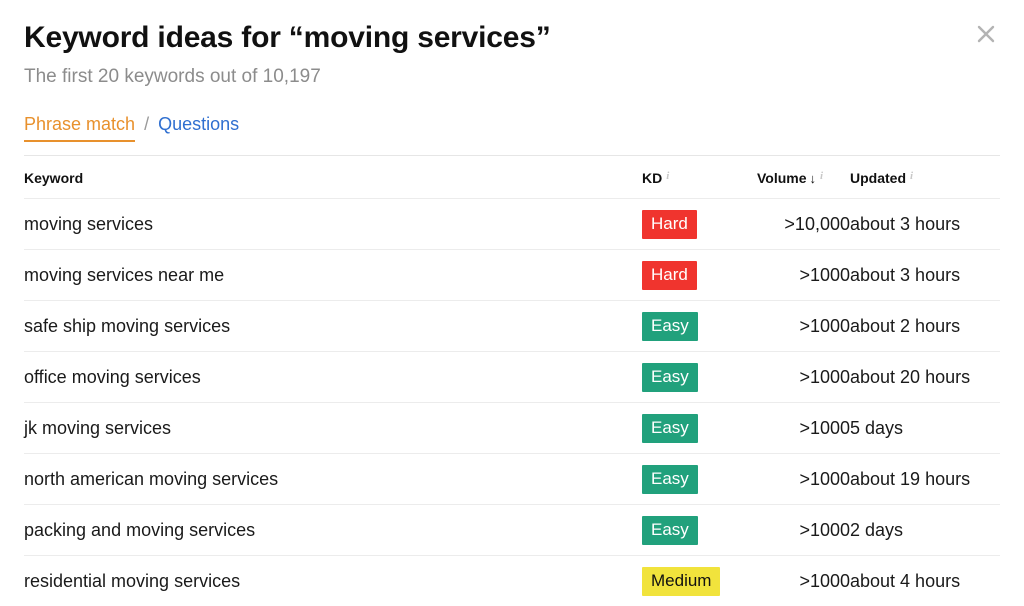 The height and width of the screenshot is (606, 1024). I want to click on column-header-volume: Volume↓i, so click(803, 177).